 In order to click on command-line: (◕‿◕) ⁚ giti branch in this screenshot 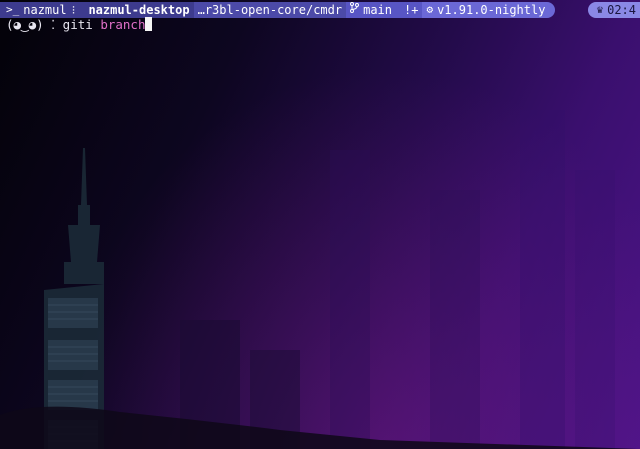, I will do `click(79, 25)`.